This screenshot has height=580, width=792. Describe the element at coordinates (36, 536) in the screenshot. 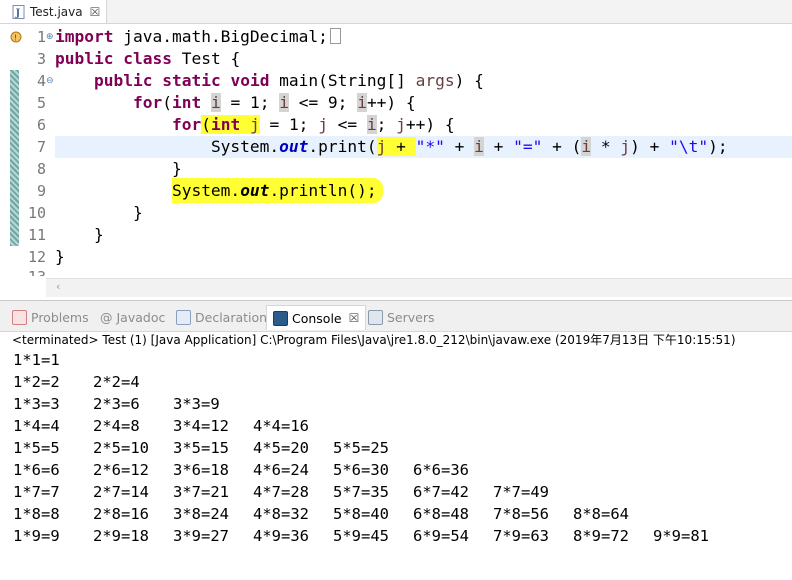

I see `console-output-cell: 1*9=9` at that location.